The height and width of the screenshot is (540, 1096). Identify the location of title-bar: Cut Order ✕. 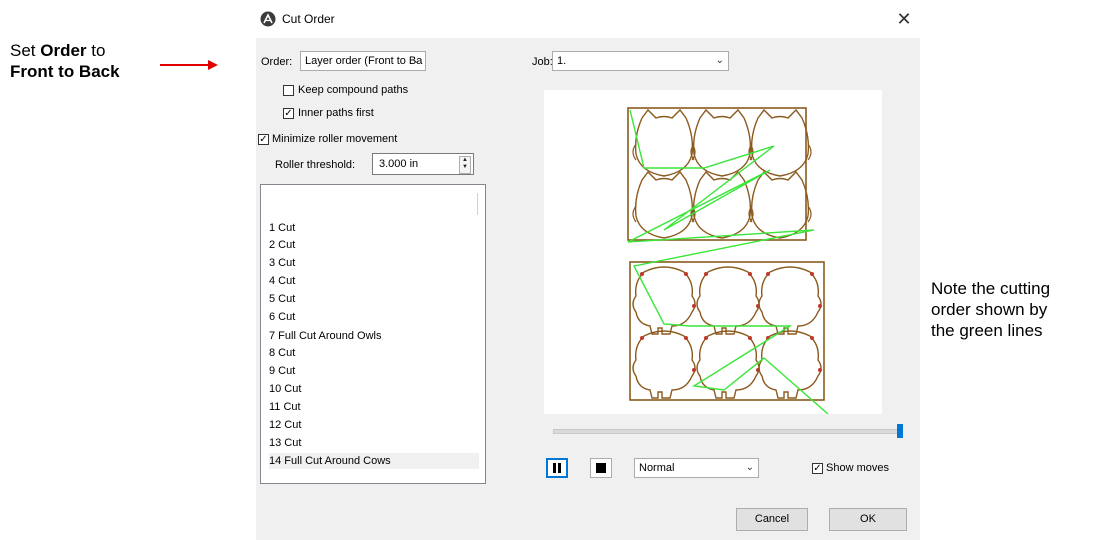
(588, 19).